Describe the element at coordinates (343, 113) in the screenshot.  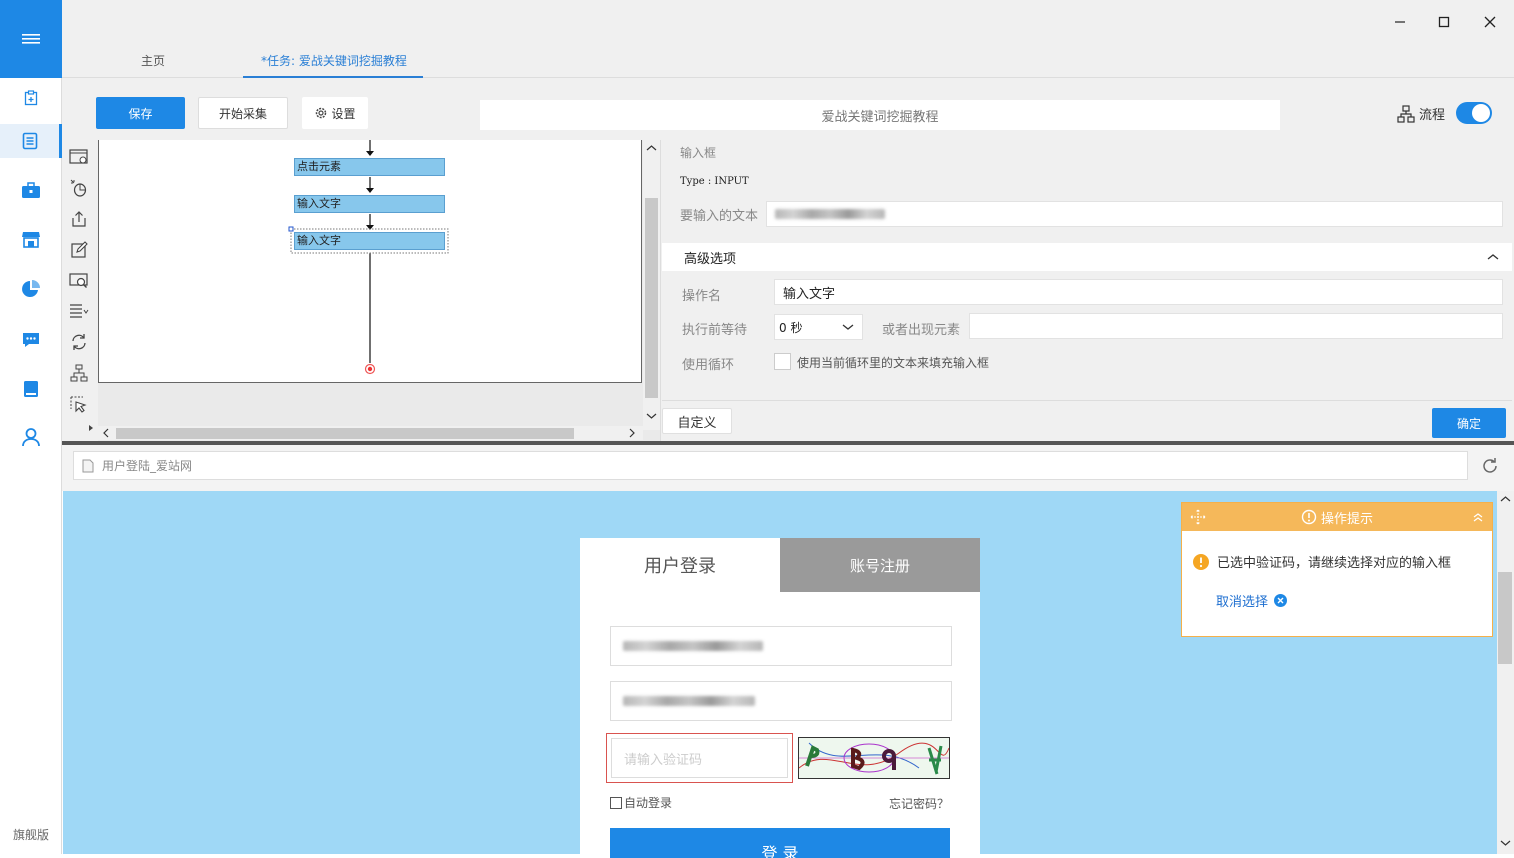
I see `settings-label: 设置` at that location.